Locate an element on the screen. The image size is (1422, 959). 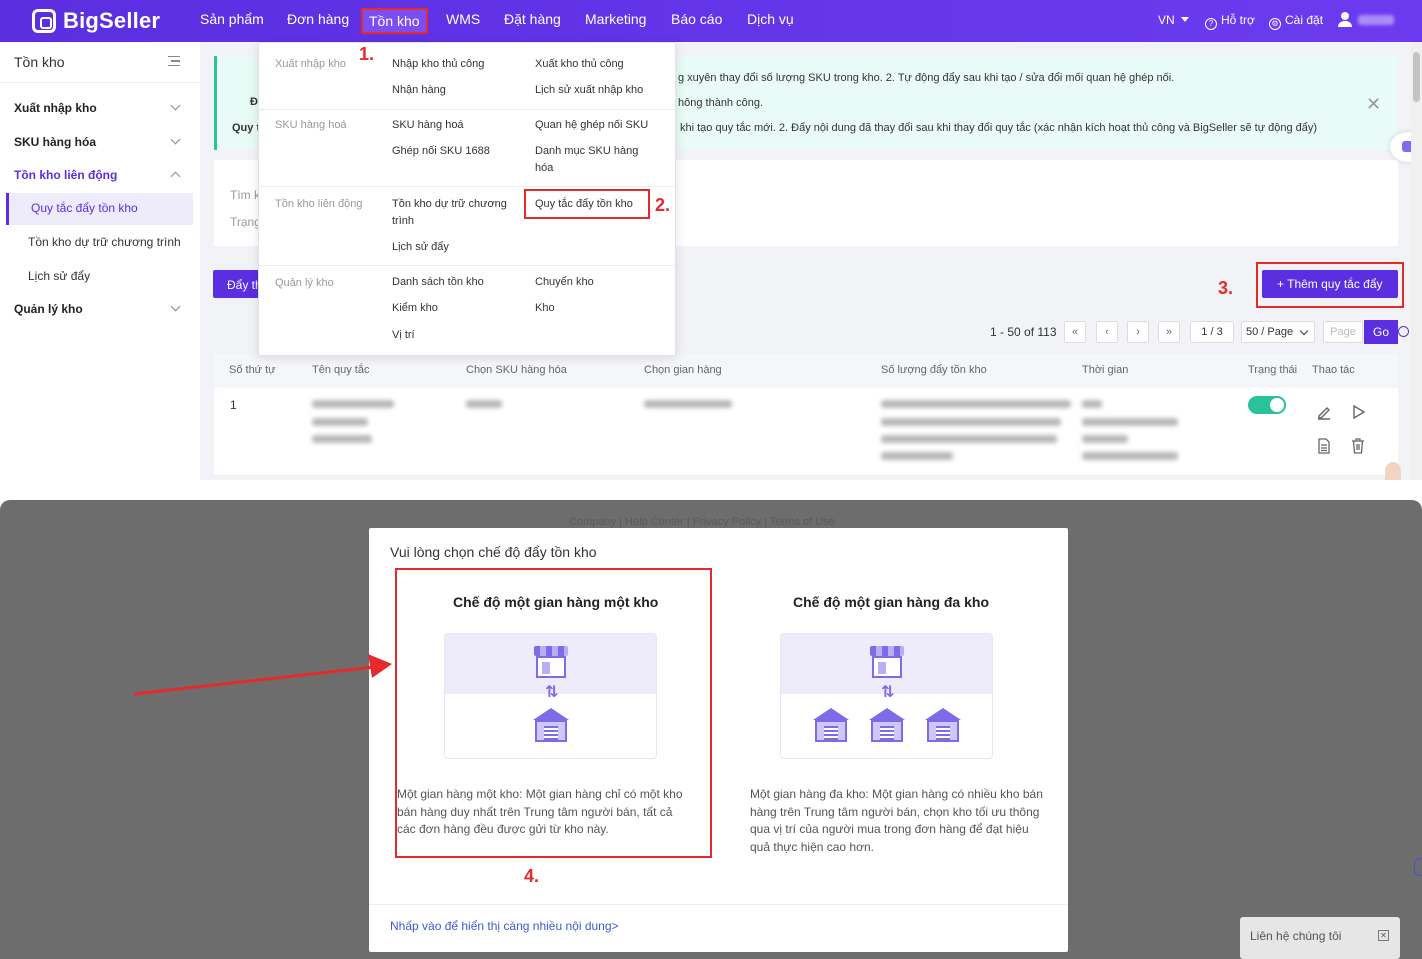
nav-reports: Báo cáo is located at coordinates (696, 19).